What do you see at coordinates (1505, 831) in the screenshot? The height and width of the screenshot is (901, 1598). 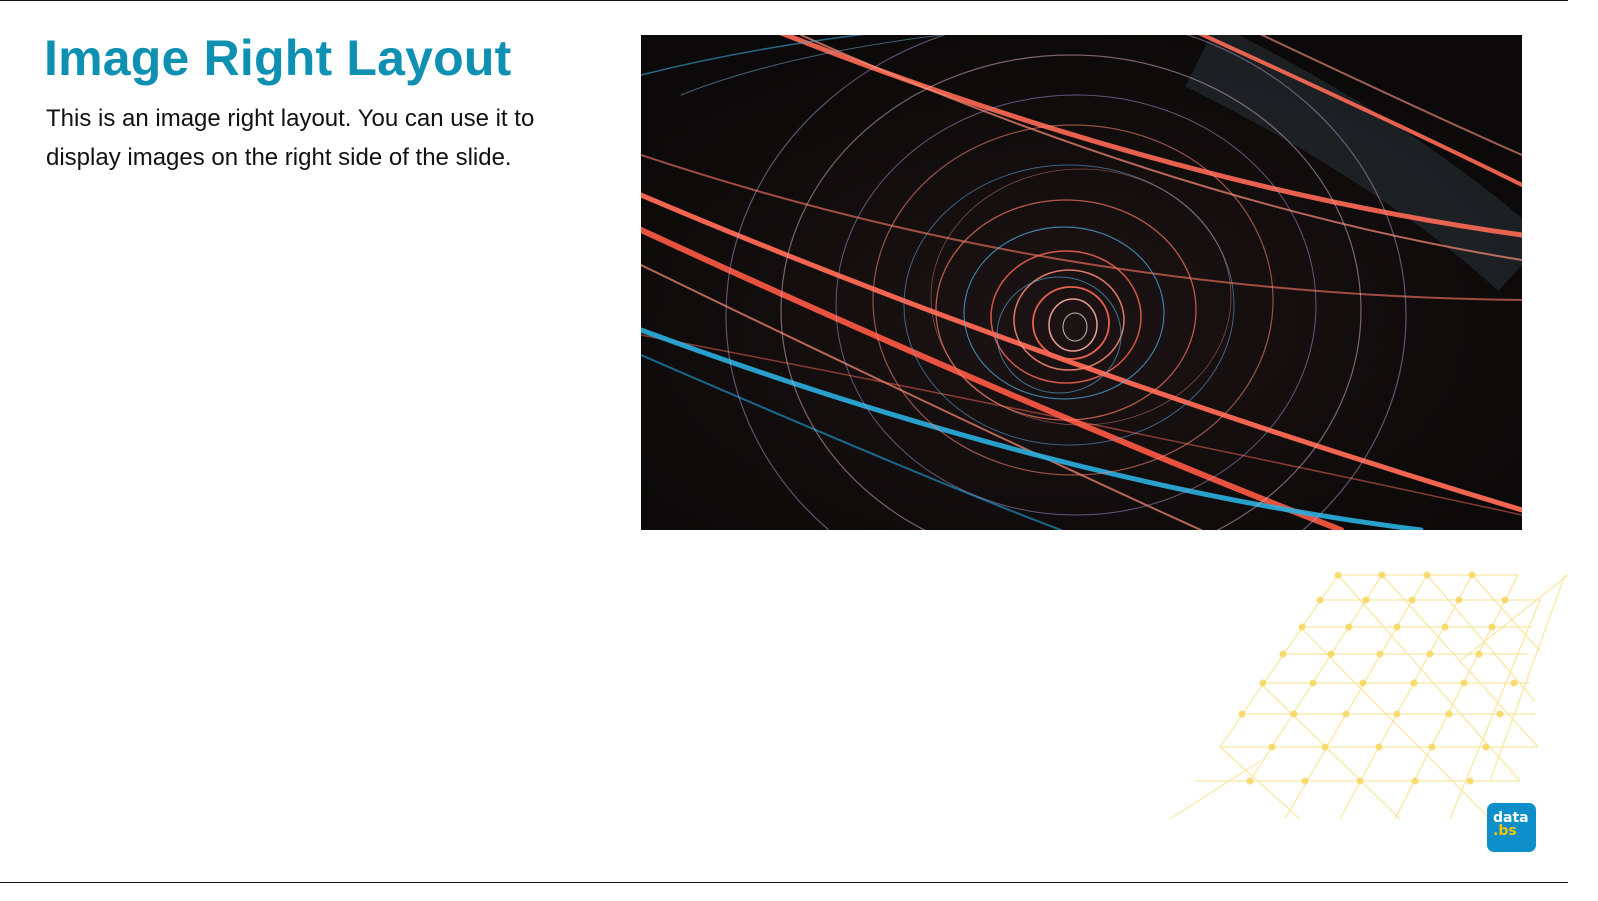 I see `logo-line-bs: .bs` at bounding box center [1505, 831].